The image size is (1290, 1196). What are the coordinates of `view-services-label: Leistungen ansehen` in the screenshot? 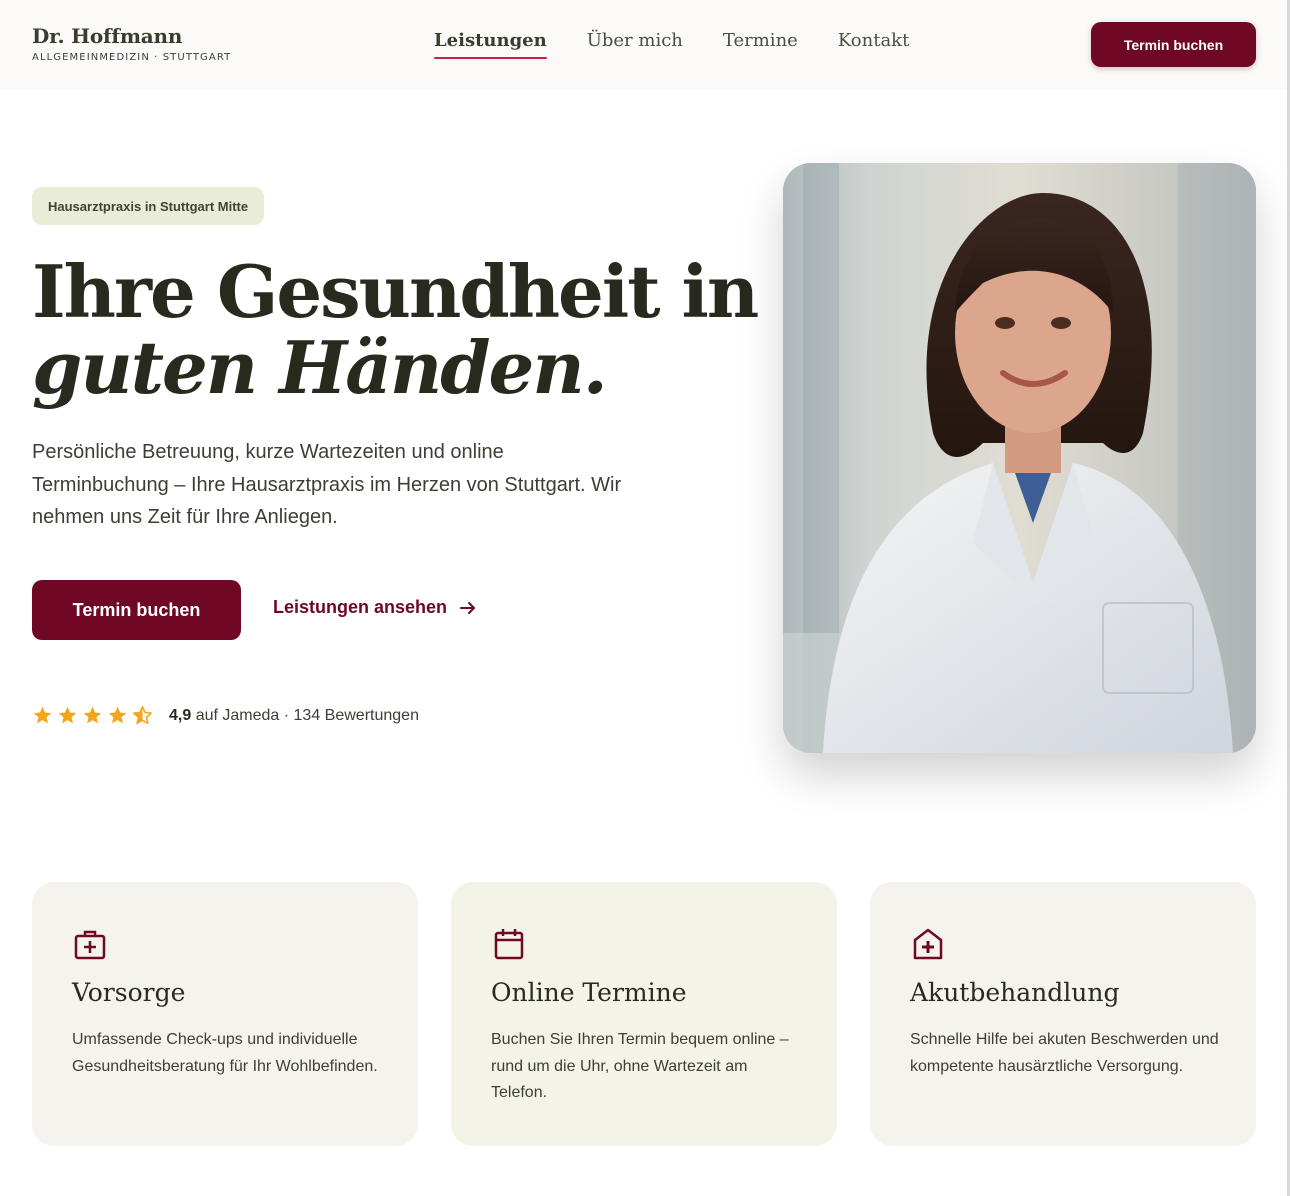 It's located at (360, 607).